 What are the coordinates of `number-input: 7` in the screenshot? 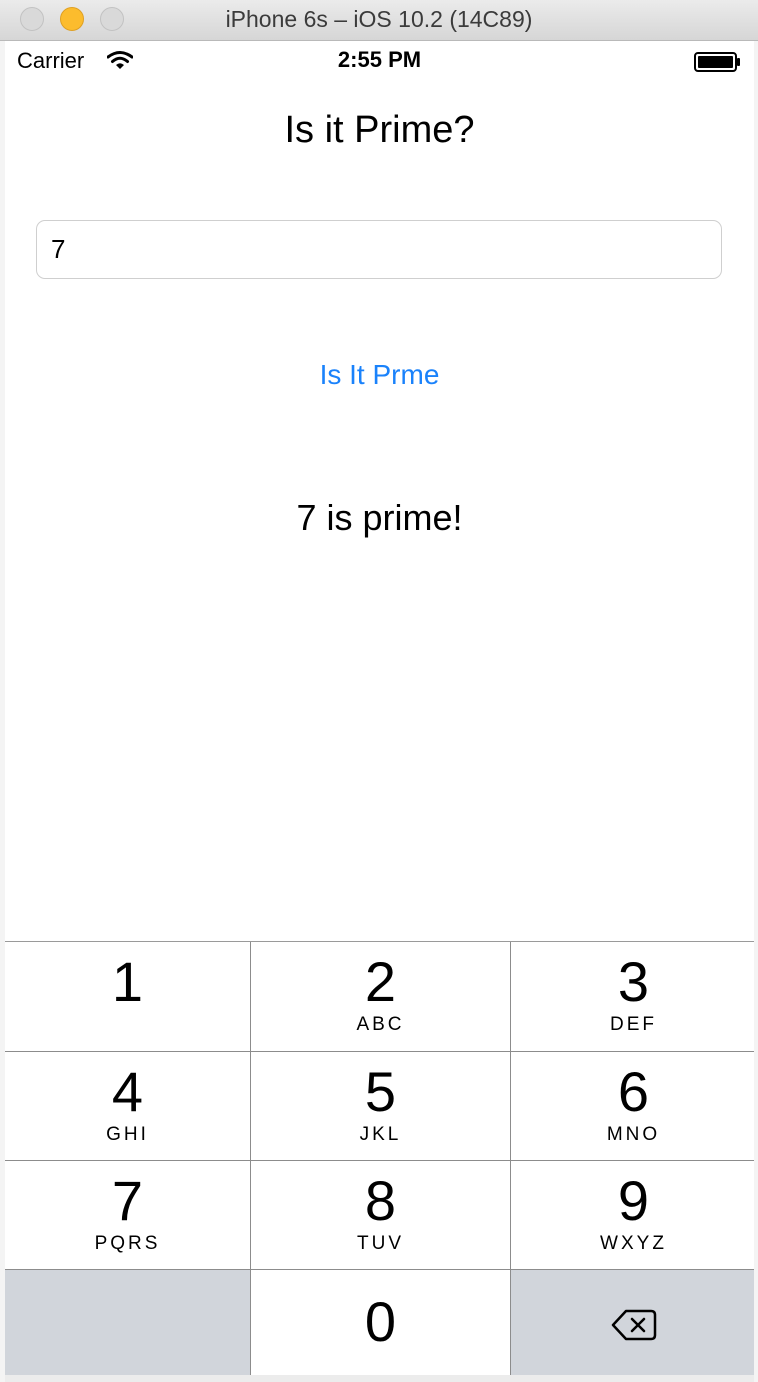 It's located at (379, 249).